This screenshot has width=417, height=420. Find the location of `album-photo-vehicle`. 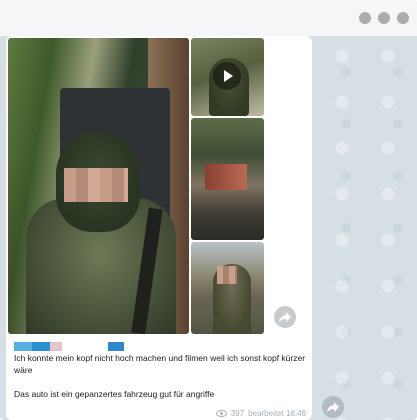

album-photo-vehicle is located at coordinates (227, 179).